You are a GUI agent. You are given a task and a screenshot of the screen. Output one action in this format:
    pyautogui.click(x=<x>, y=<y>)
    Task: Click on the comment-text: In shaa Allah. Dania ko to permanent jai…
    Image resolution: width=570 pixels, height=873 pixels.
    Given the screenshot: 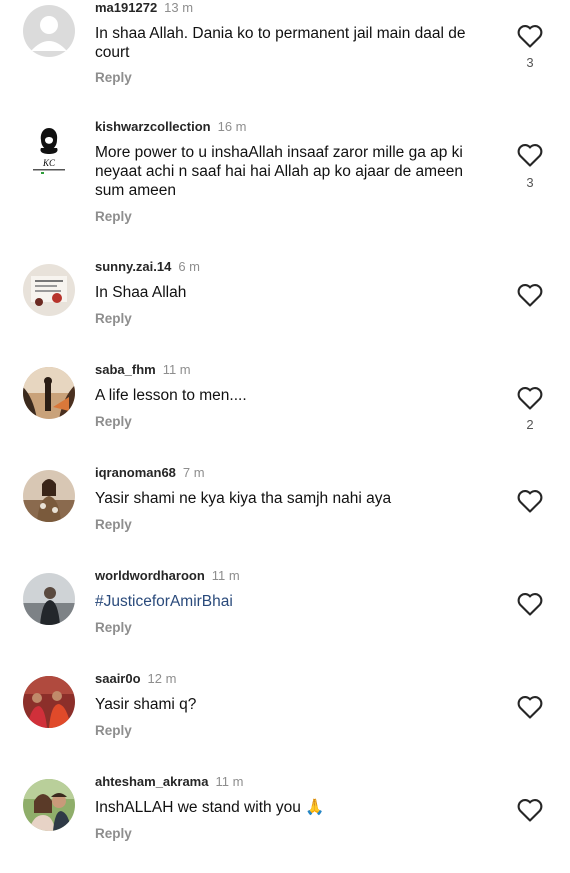 What is the action you would take?
    pyautogui.click(x=280, y=43)
    